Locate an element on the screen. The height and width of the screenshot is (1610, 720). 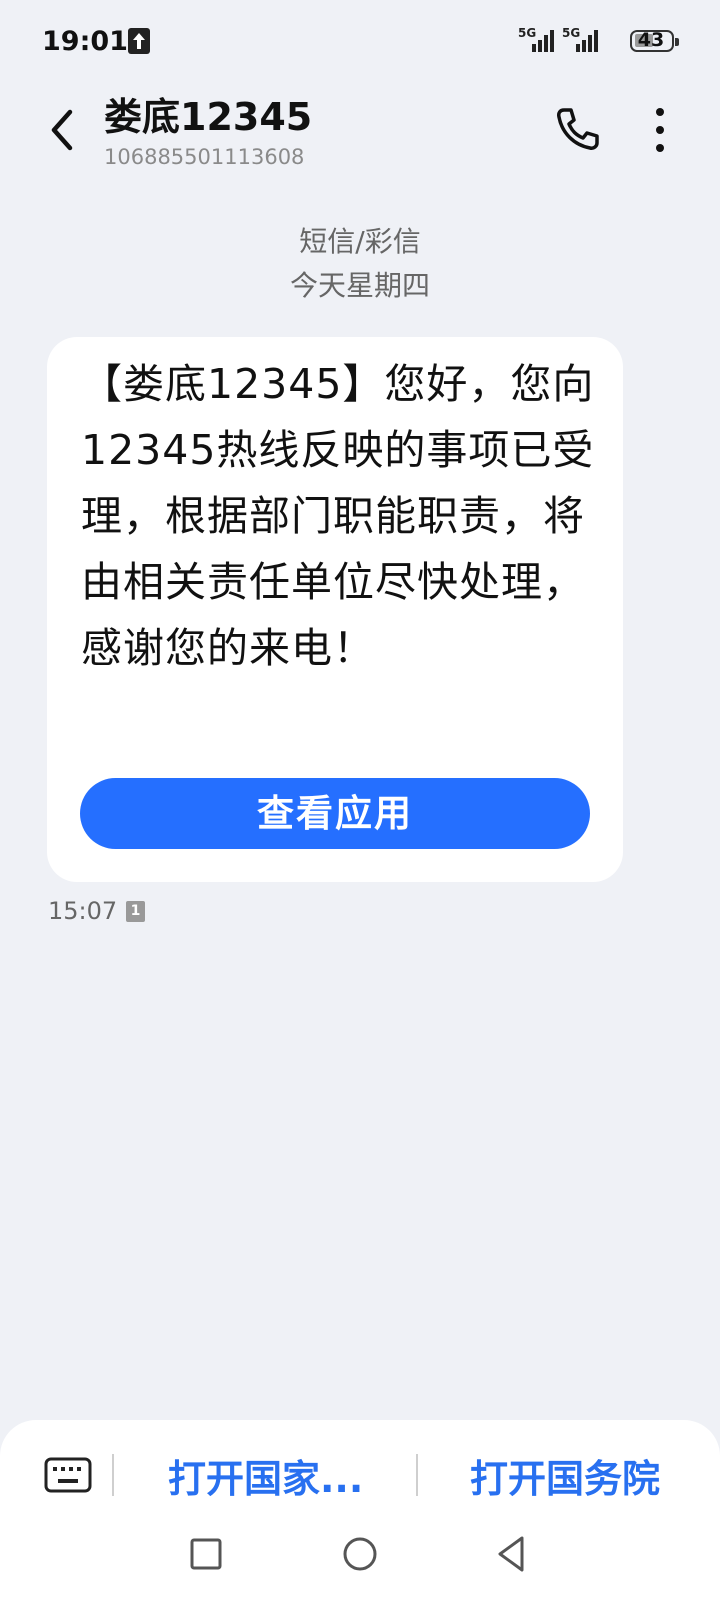
view-app-button: 查看应用 is located at coordinates (335, 813).